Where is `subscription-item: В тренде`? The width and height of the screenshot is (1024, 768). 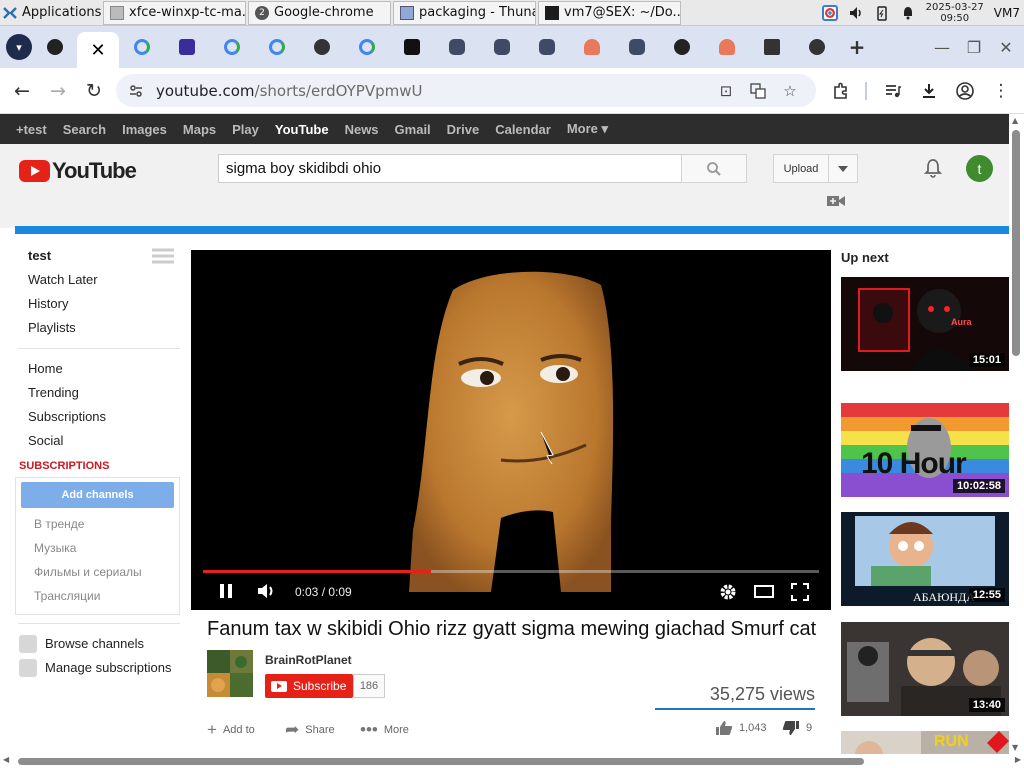 subscription-item: В тренде is located at coordinates (97, 524).